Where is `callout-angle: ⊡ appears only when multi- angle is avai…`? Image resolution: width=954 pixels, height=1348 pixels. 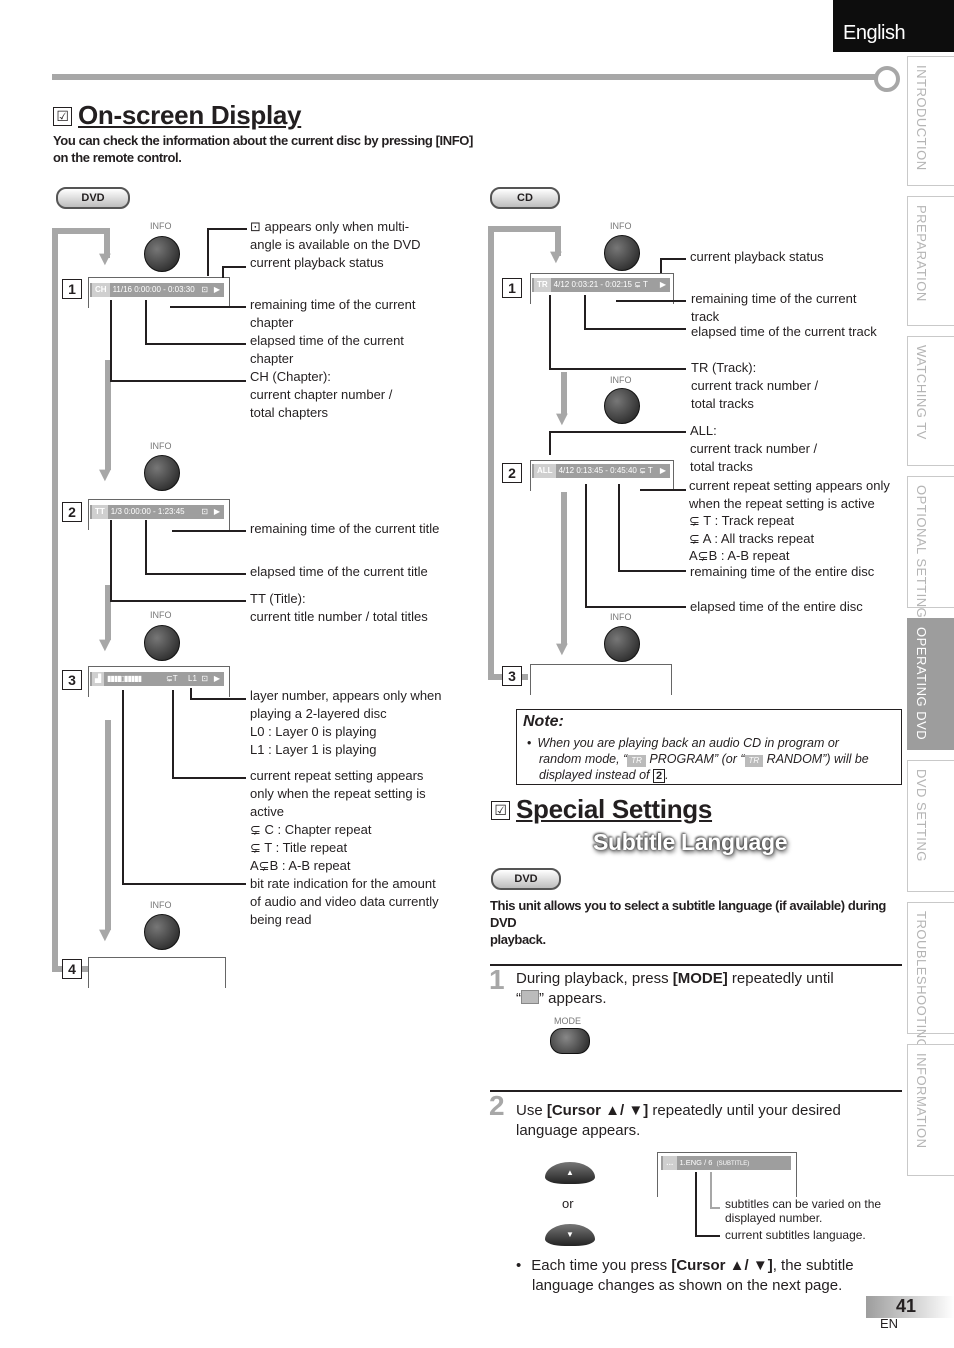
callout-angle: ⊡ appears only when multi- angle is avai… is located at coordinates (335, 244).